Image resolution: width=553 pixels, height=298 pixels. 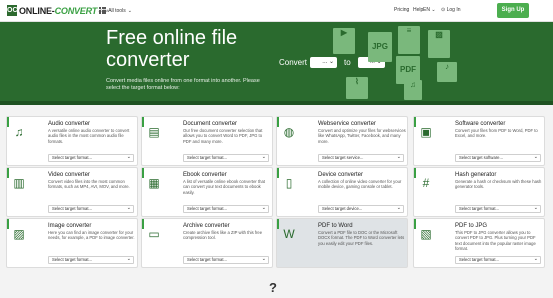 What do you see at coordinates (129, 10) in the screenshot?
I see `chevron-down-icon: ⌄` at bounding box center [129, 10].